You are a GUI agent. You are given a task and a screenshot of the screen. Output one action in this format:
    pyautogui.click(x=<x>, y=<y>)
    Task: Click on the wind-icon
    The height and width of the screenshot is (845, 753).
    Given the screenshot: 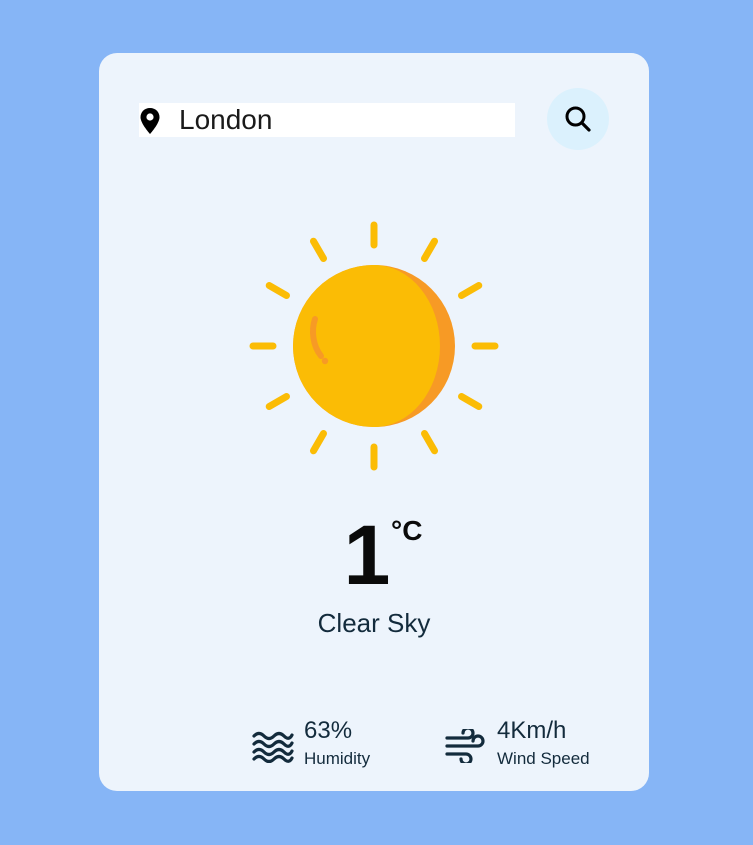 What is the action you would take?
    pyautogui.click(x=465, y=746)
    